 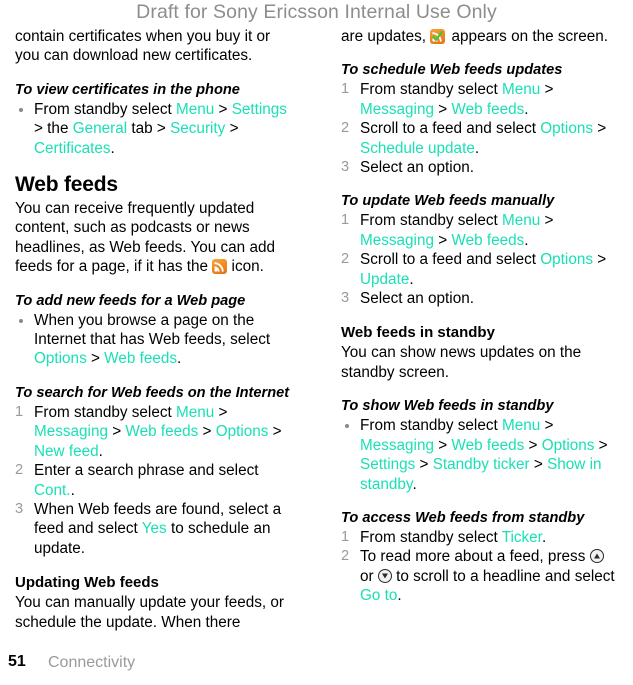 I want to click on subsection-heading-updating-web-feeds: Updating Web feeds, so click(x=87, y=583).